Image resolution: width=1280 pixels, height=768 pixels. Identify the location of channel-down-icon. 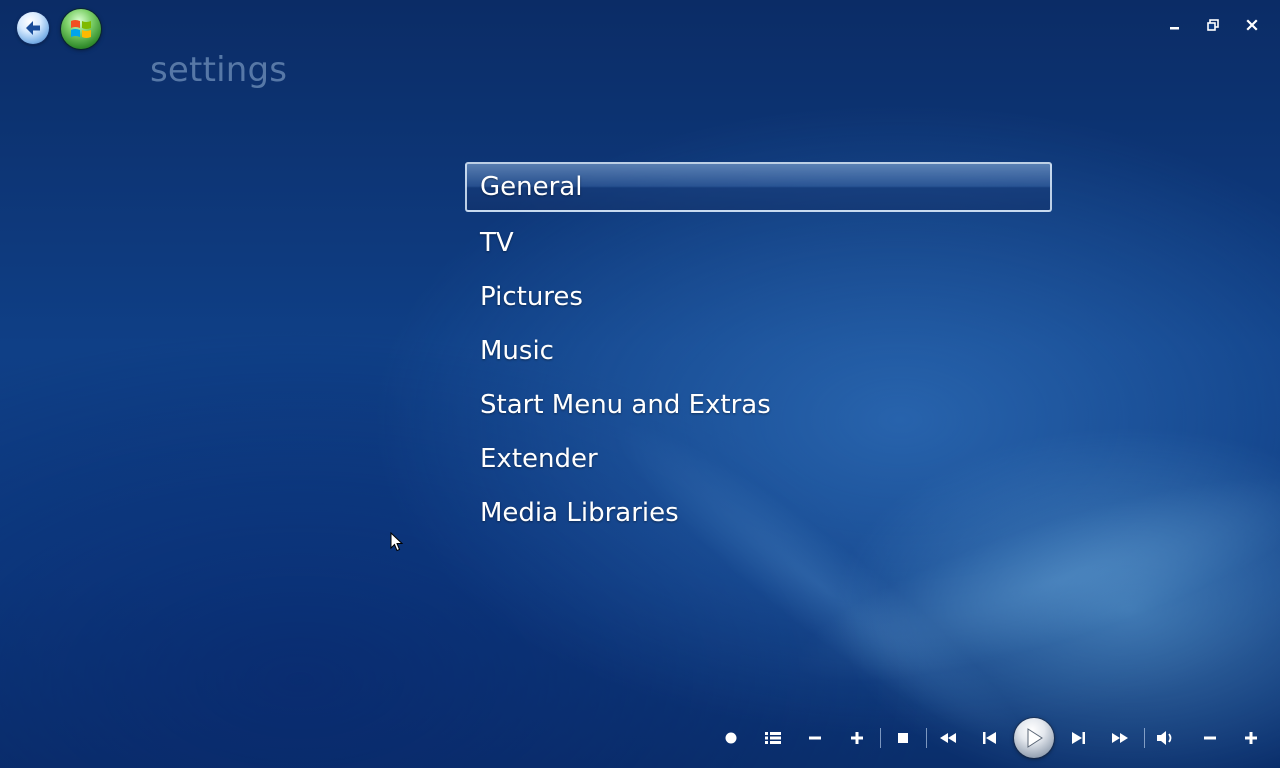
(815, 738).